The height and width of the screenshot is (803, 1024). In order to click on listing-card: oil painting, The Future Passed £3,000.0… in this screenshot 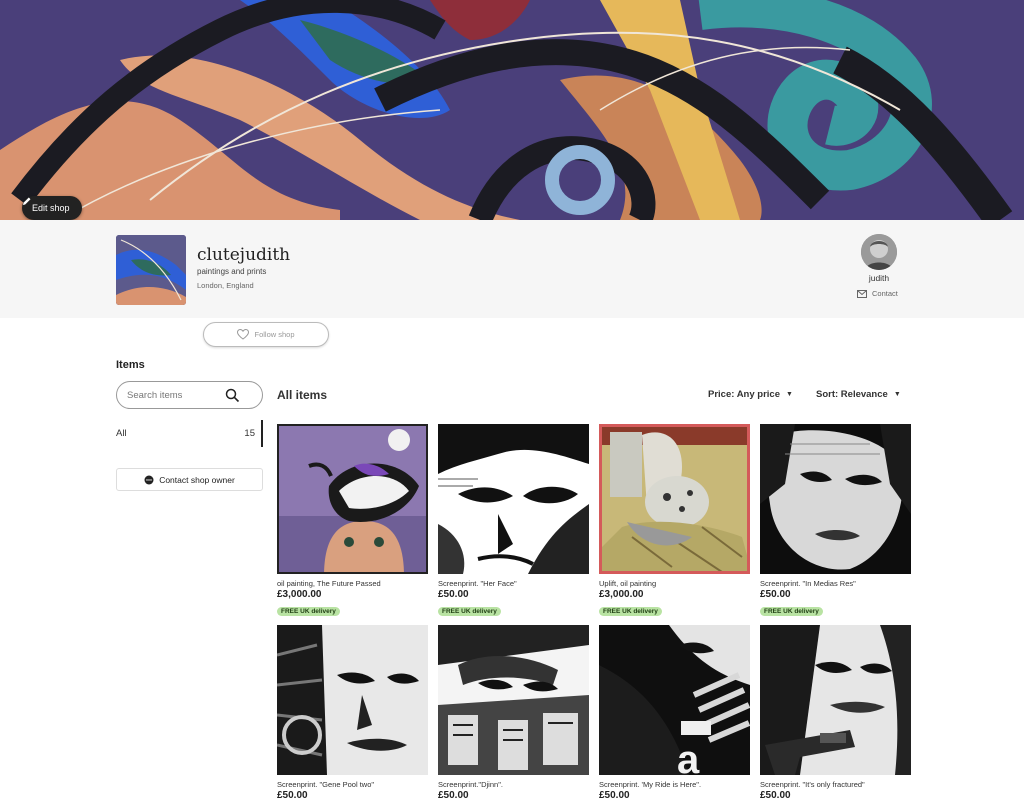, I will do `click(352, 521)`.